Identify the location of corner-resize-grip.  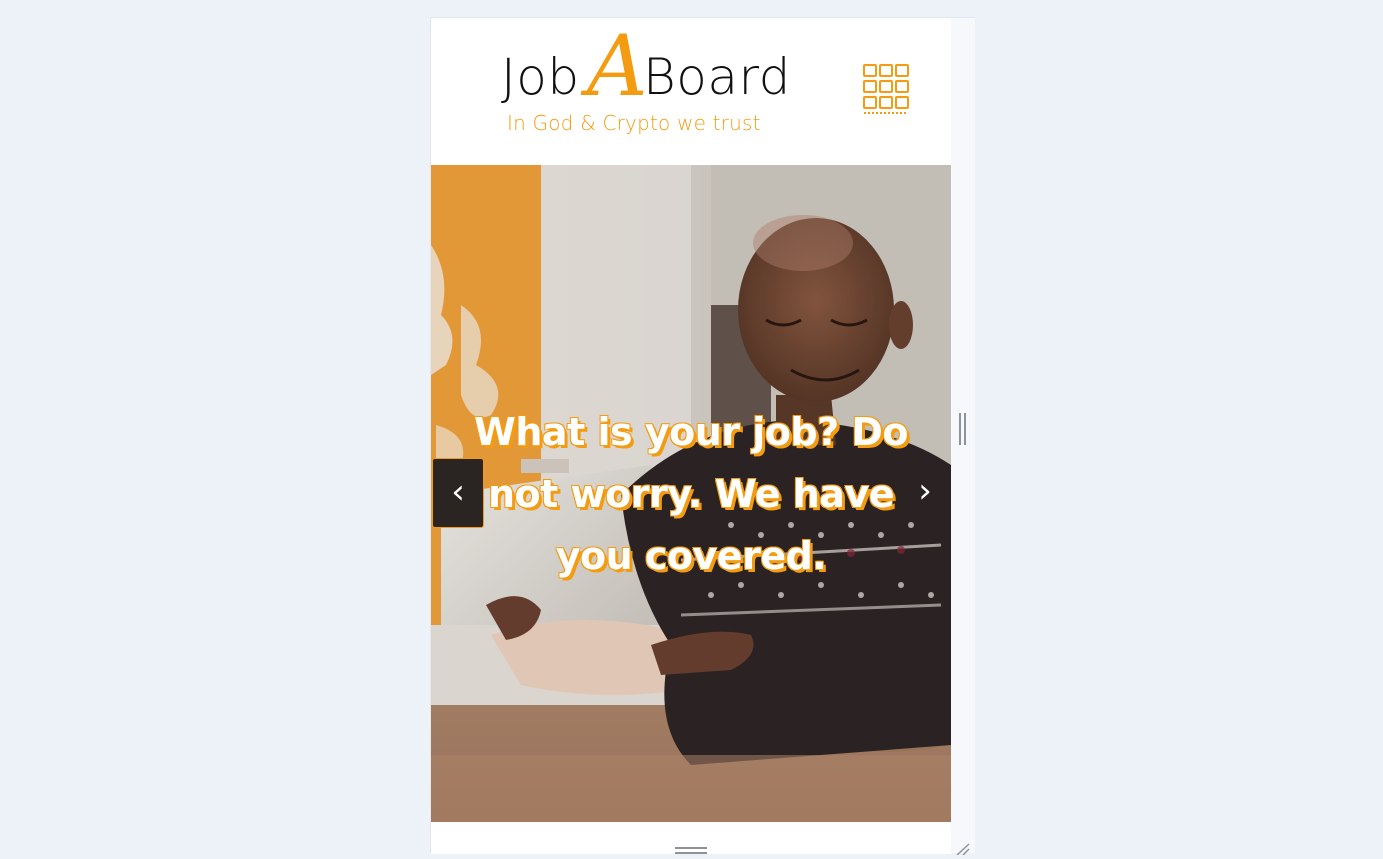
(962, 848).